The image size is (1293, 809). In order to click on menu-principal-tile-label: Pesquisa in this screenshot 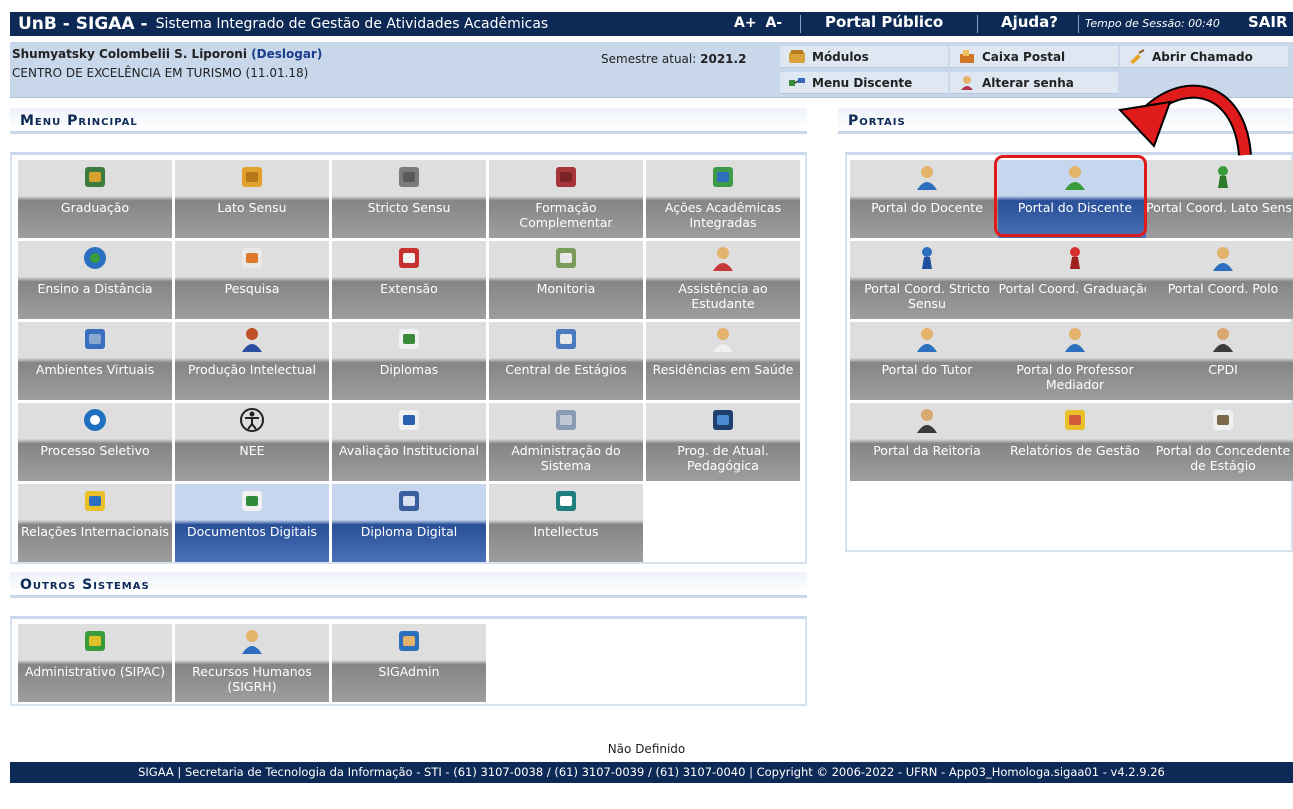, I will do `click(252, 288)`.